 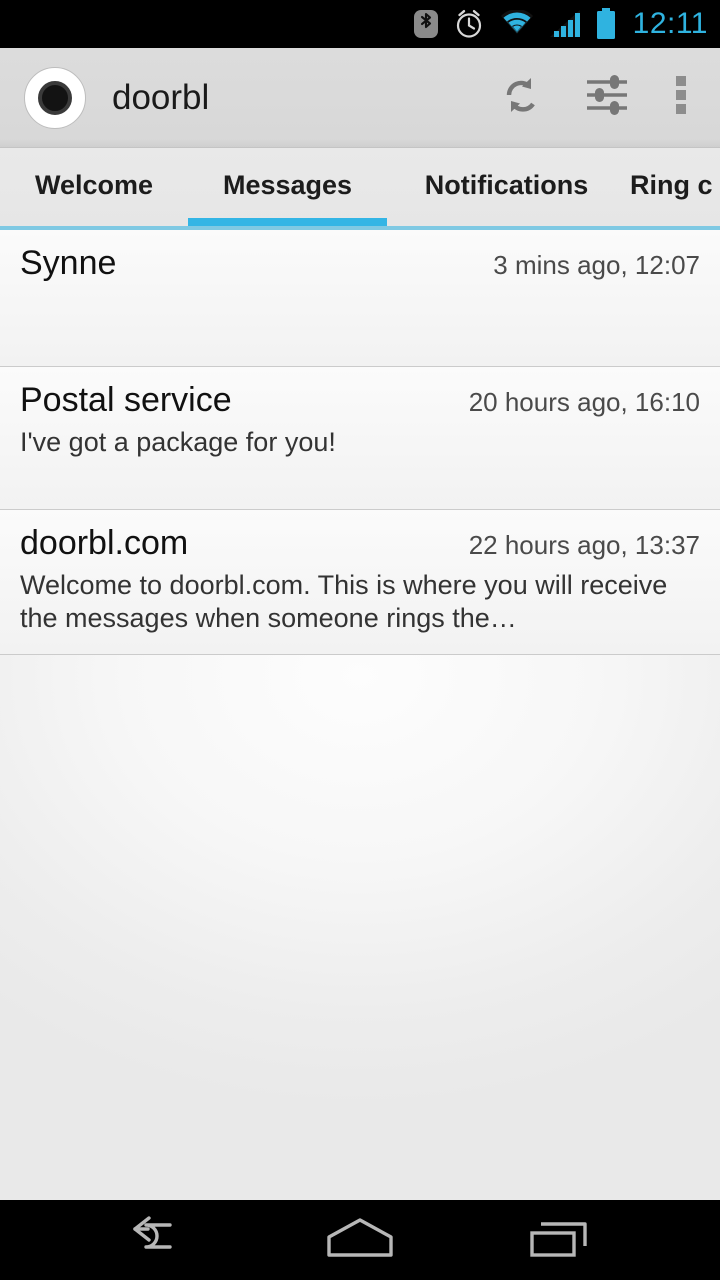 I want to click on nav-home-button, so click(x=360, y=1240).